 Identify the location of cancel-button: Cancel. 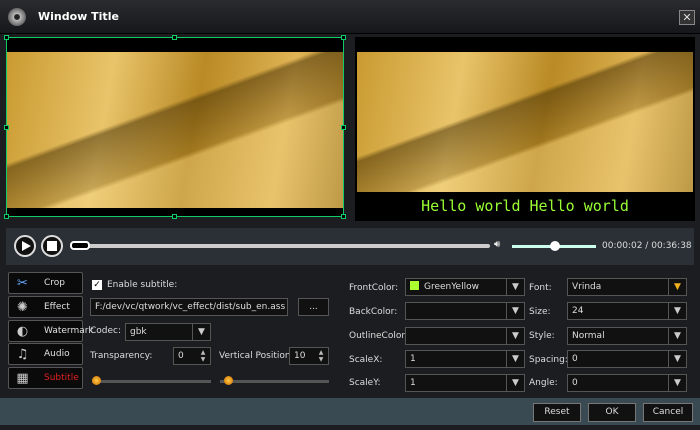
(668, 412).